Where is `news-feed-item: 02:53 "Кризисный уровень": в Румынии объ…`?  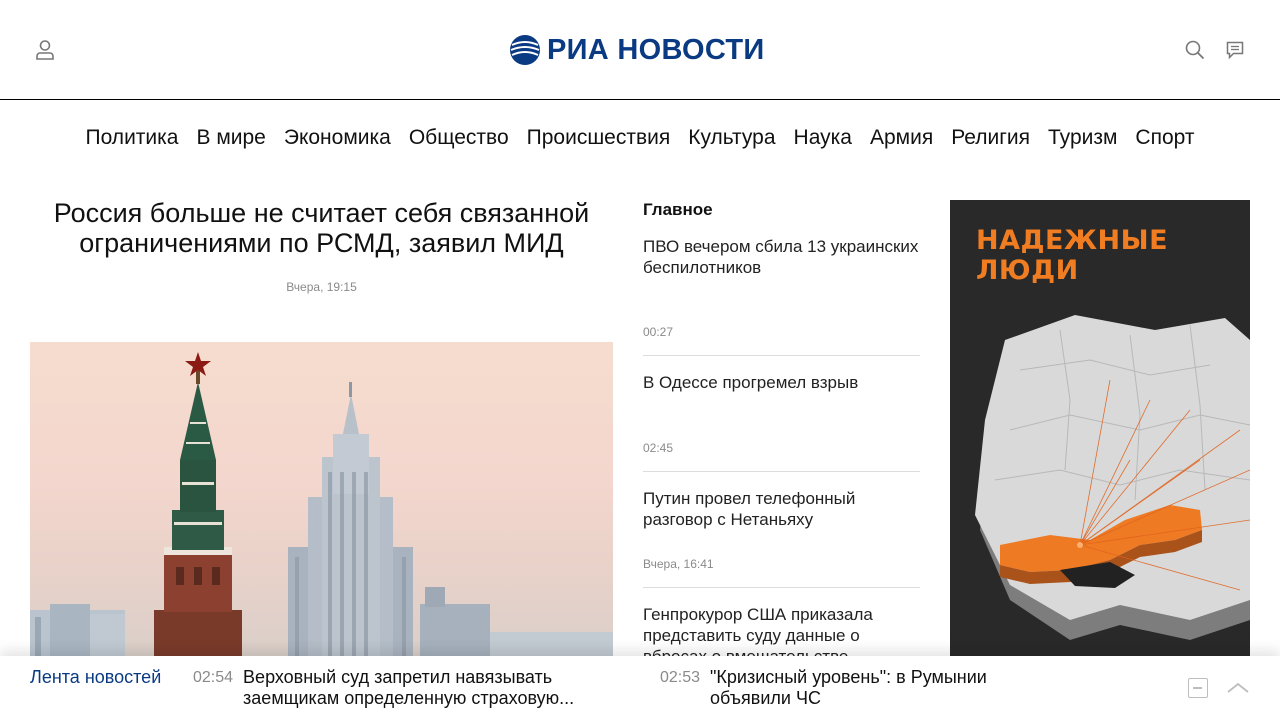 news-feed-item: 02:53 "Кризисный уровень": в Румынии объ… is located at coordinates (860, 688).